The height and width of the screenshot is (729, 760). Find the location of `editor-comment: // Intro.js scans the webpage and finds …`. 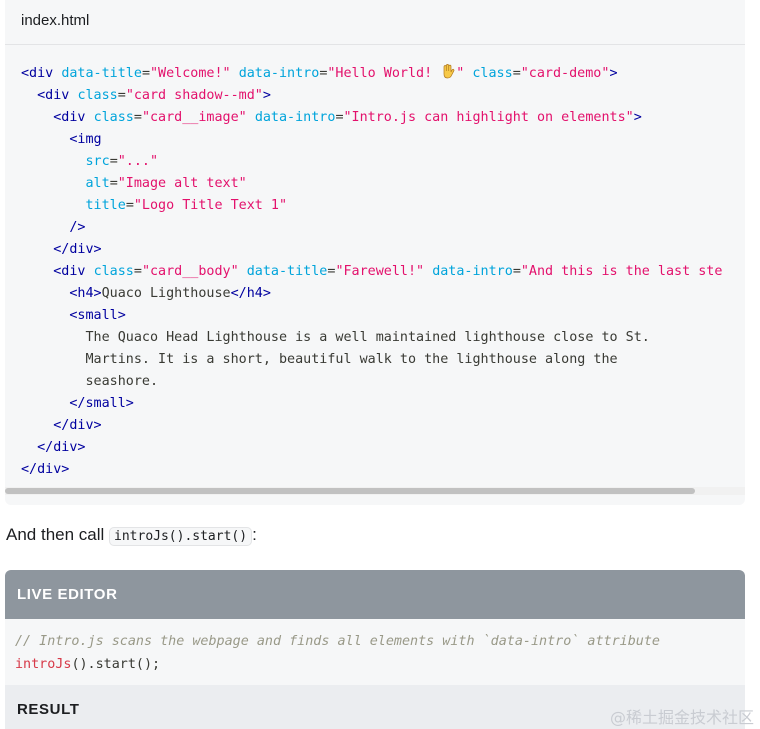

editor-comment: // Intro.js scans the webpage and finds … is located at coordinates (337, 641).